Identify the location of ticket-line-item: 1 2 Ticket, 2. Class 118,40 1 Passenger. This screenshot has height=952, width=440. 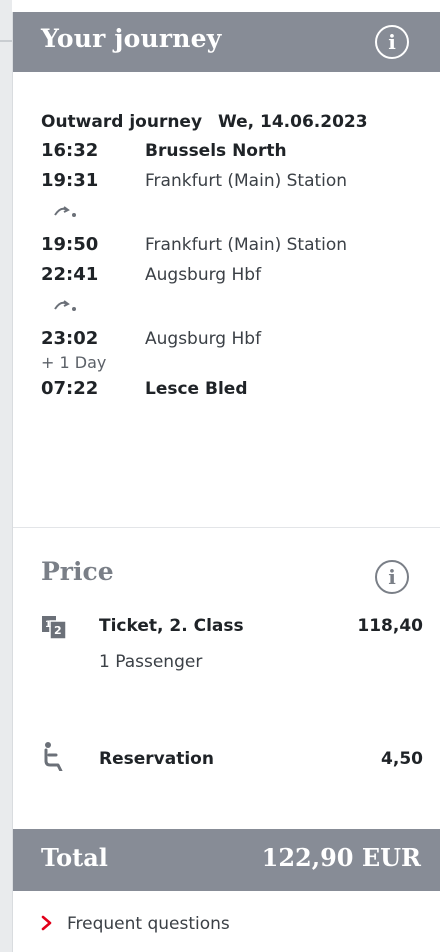
(232, 646).